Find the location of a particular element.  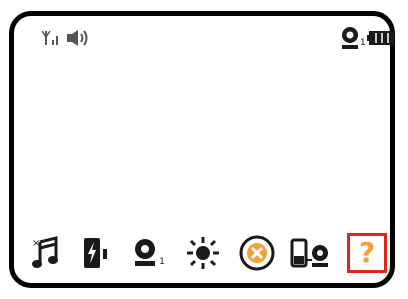

battery-charging-icon is located at coordinates (96, 253).